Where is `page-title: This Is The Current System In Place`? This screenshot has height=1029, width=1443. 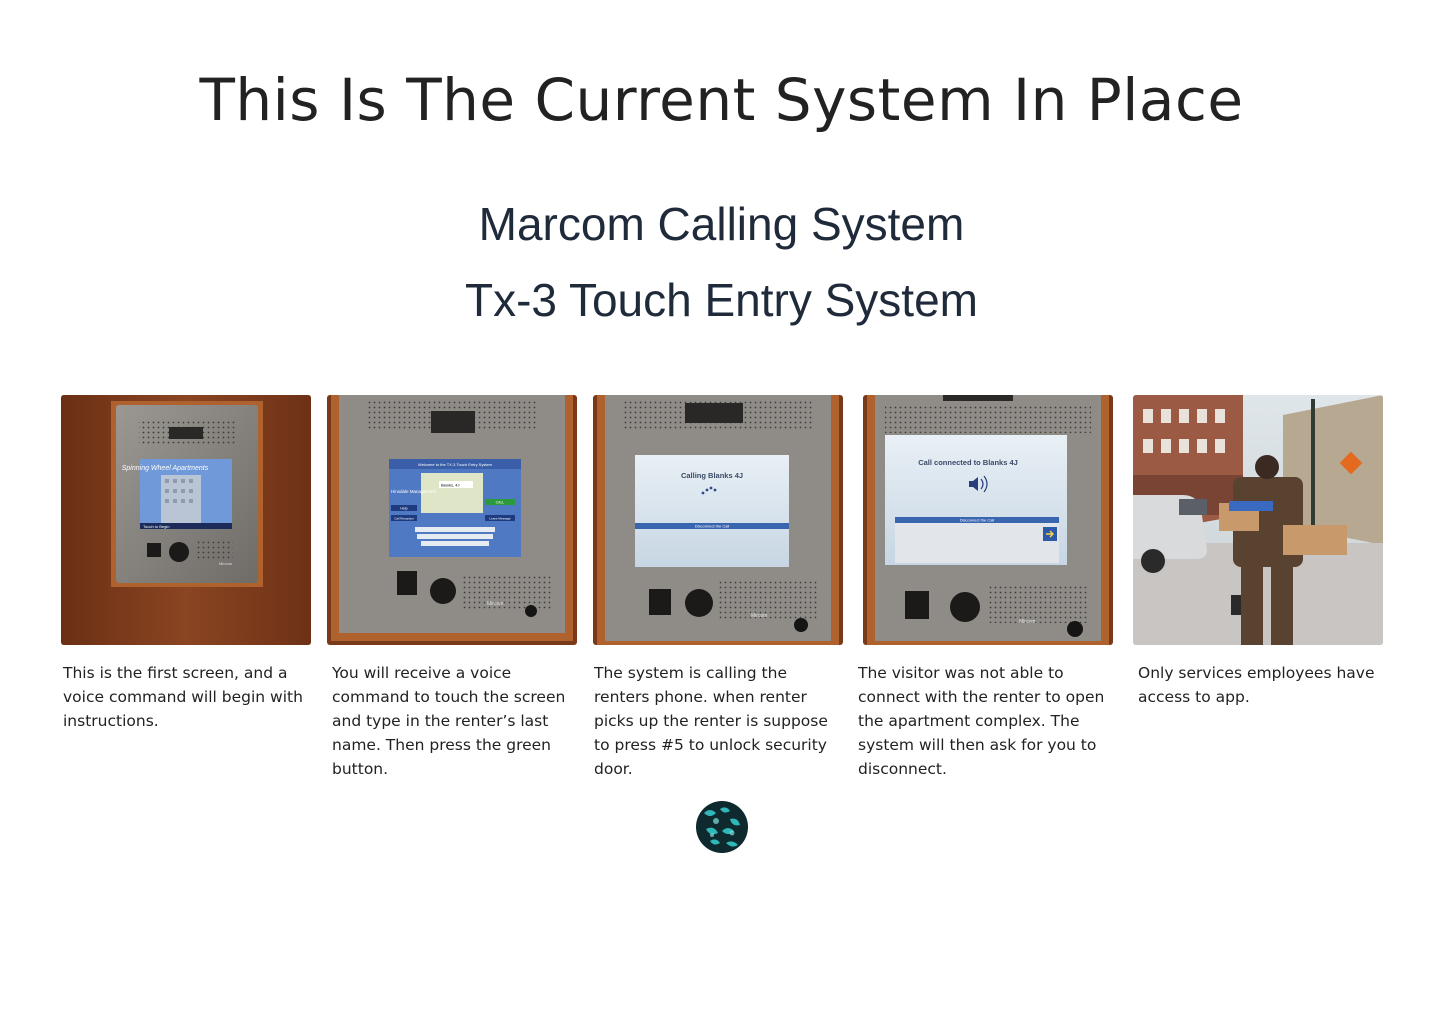 page-title: This Is The Current System In Place is located at coordinates (721, 100).